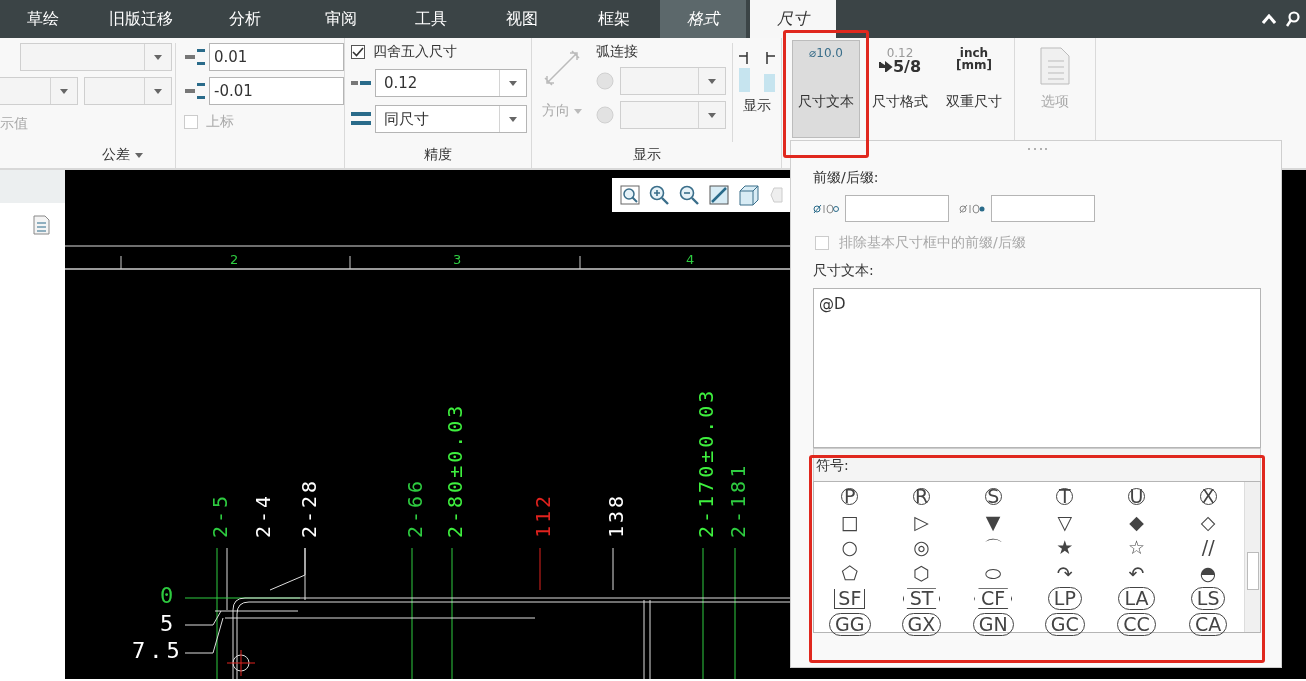 The image size is (1306, 681). What do you see at coordinates (1252, 557) in the screenshot?
I see `scrollbar` at bounding box center [1252, 557].